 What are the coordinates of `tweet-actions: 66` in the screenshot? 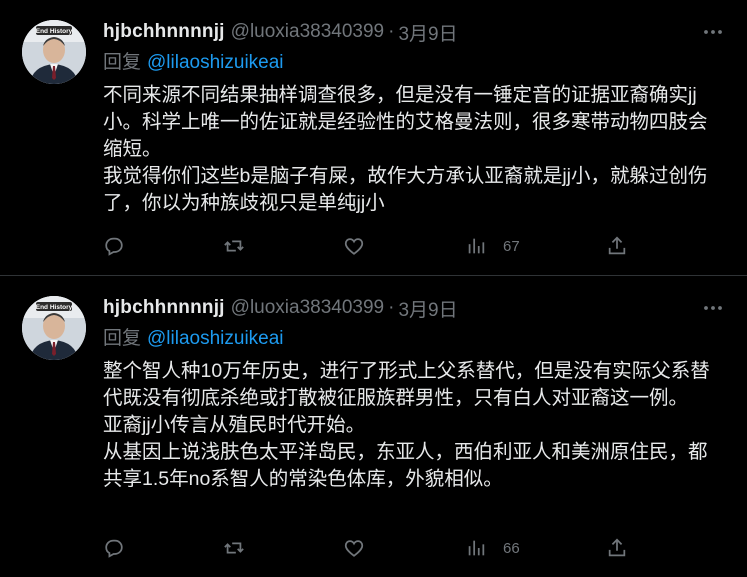 It's located at (368, 548).